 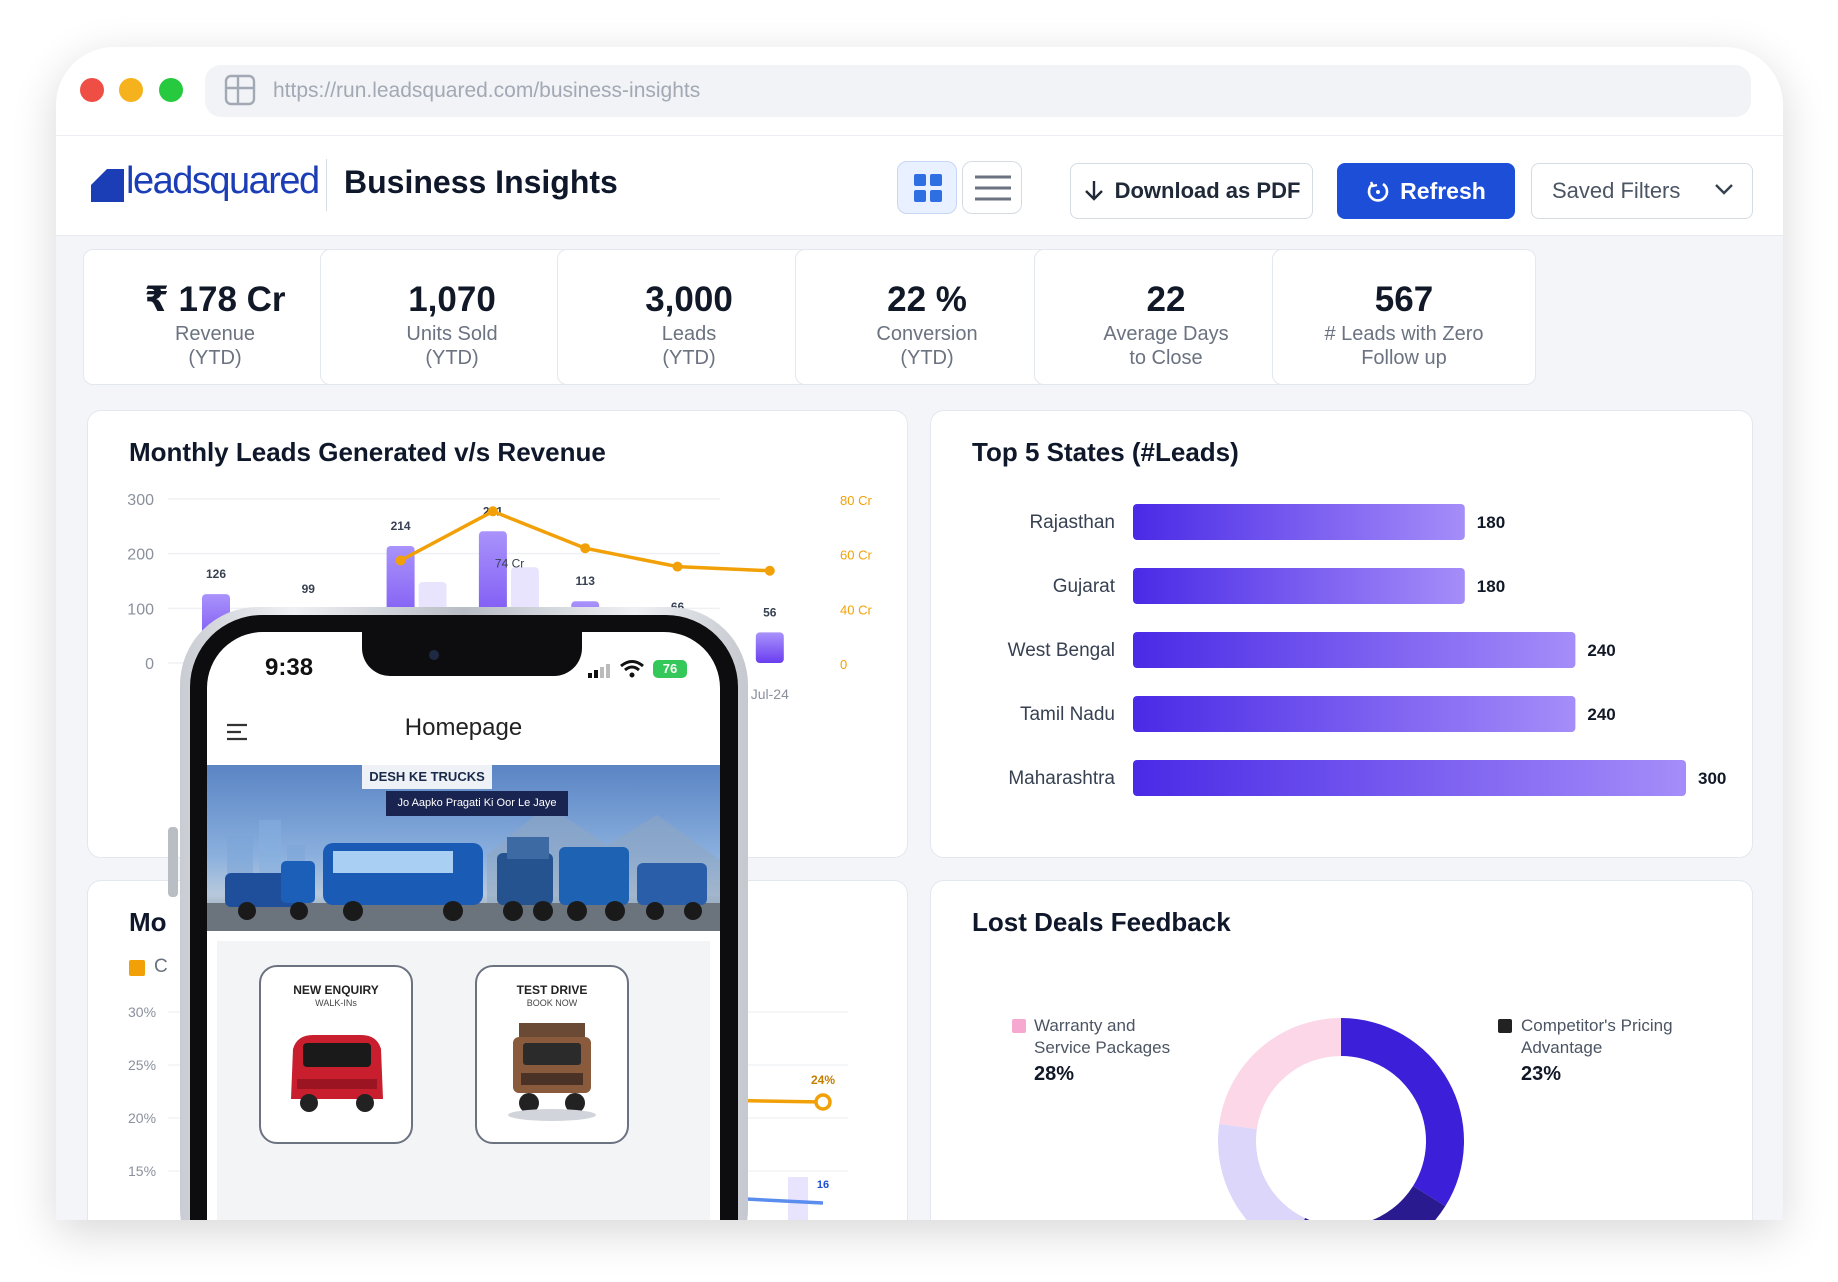 What do you see at coordinates (289, 667) in the screenshot?
I see `phone-time: 9:38` at bounding box center [289, 667].